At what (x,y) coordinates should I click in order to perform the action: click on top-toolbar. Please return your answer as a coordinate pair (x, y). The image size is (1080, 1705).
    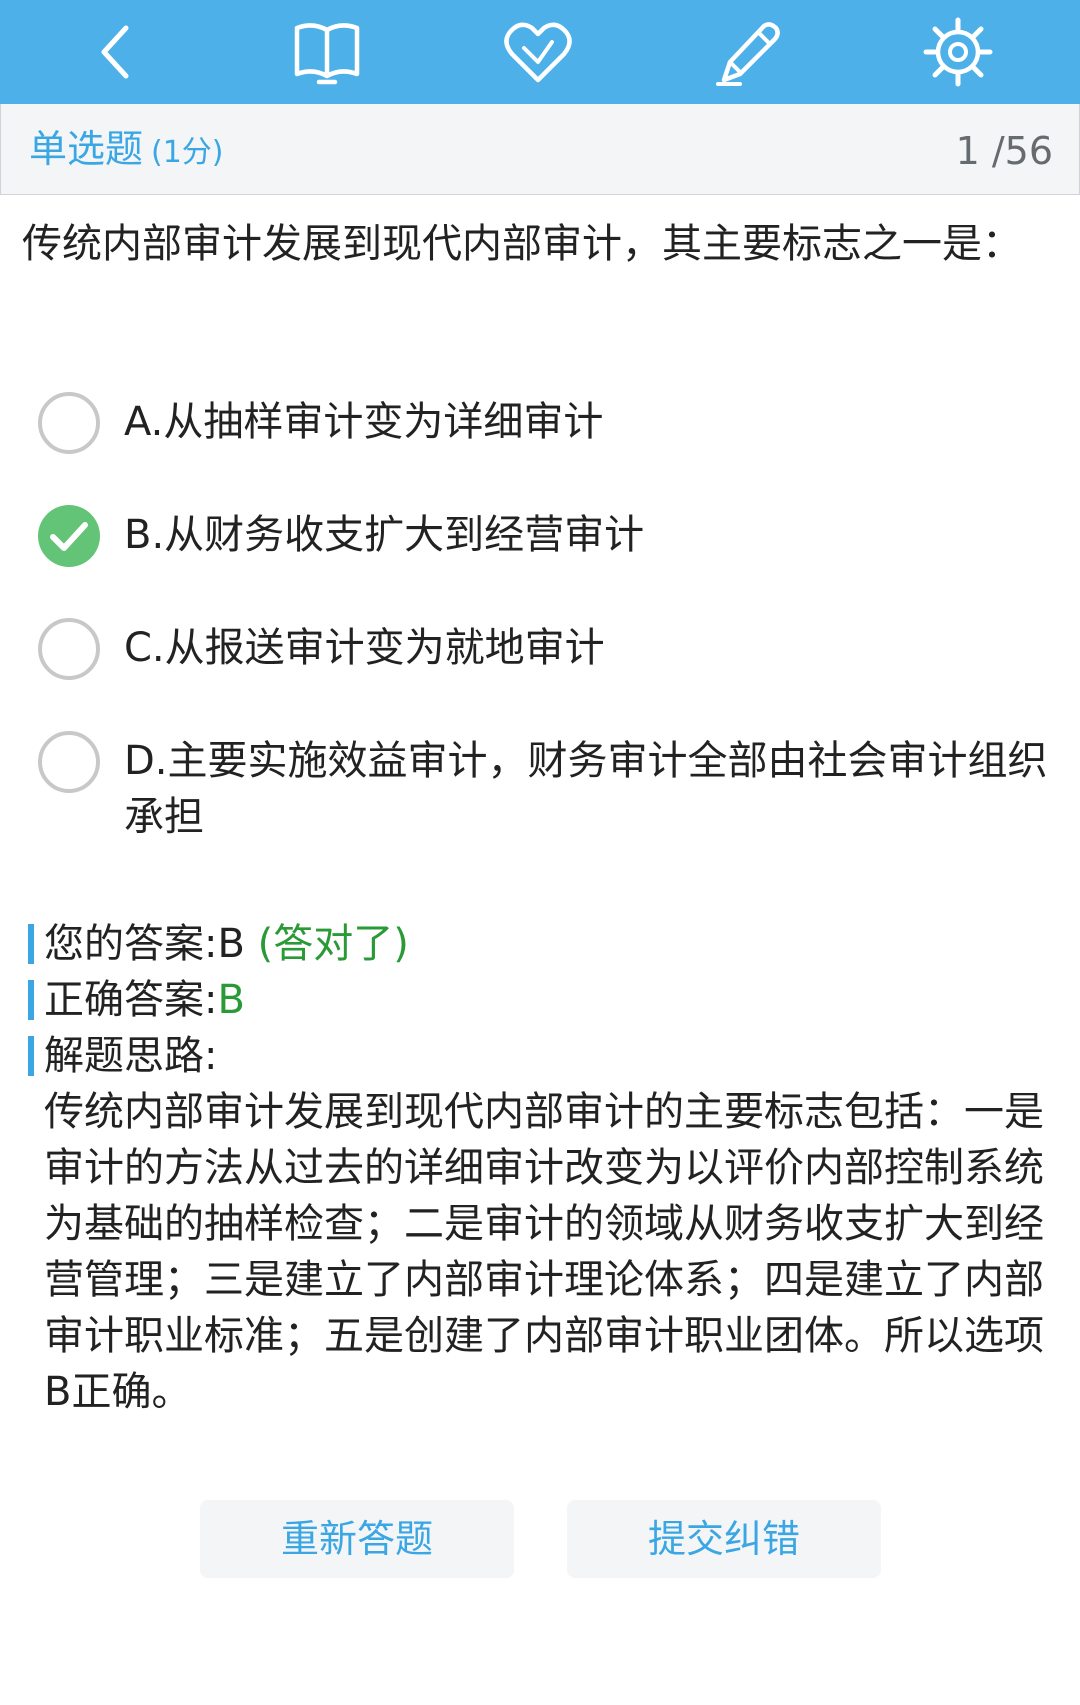
    Looking at the image, I should click on (540, 52).